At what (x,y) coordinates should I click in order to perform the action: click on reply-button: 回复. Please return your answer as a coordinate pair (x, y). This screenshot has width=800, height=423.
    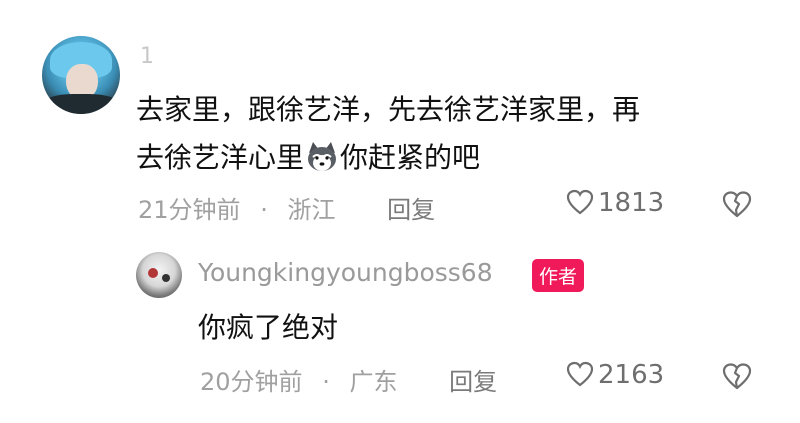
    Looking at the image, I should click on (411, 207).